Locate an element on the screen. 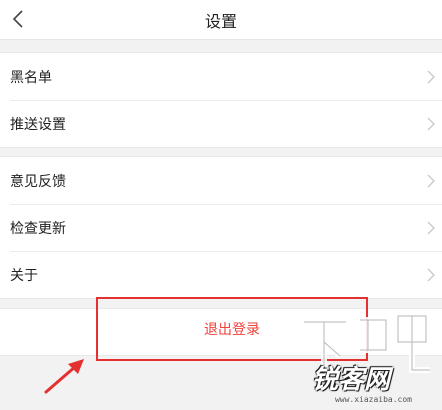  about-item: 关于 is located at coordinates (221, 274).